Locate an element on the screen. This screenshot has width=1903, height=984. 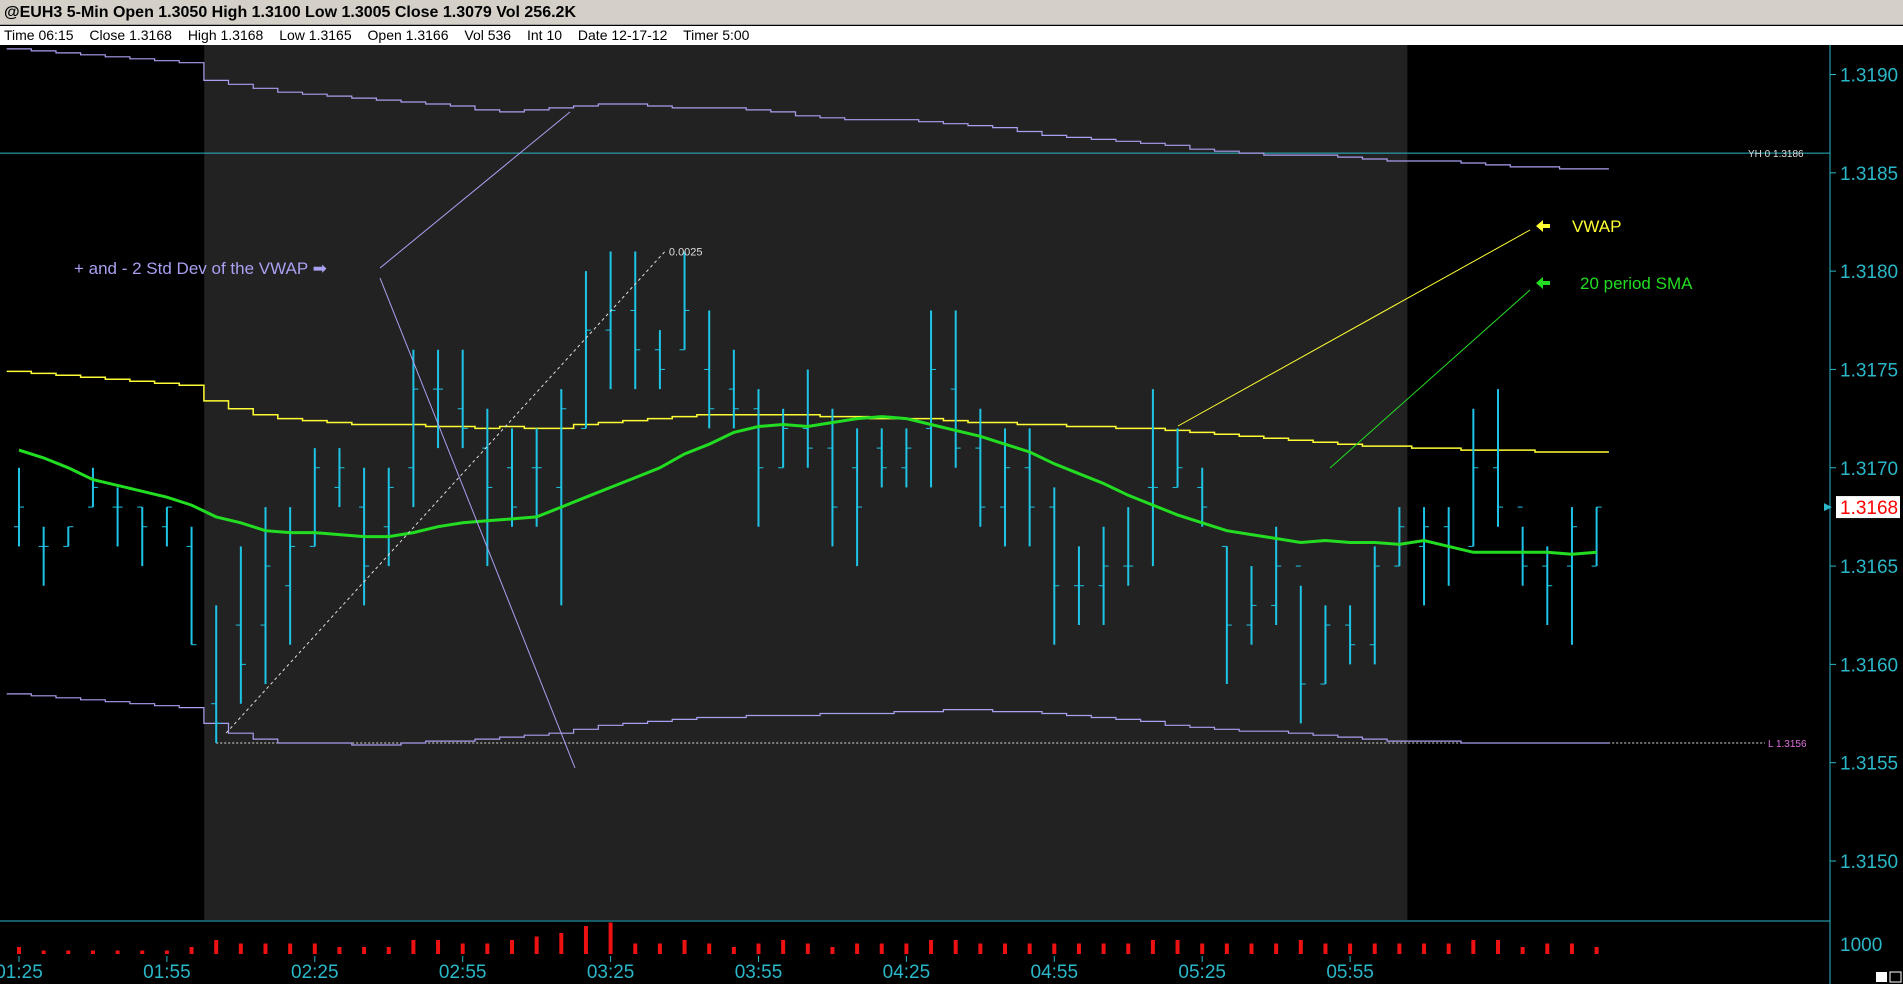
info-timer: Timer 5:00 is located at coordinates (716, 35).